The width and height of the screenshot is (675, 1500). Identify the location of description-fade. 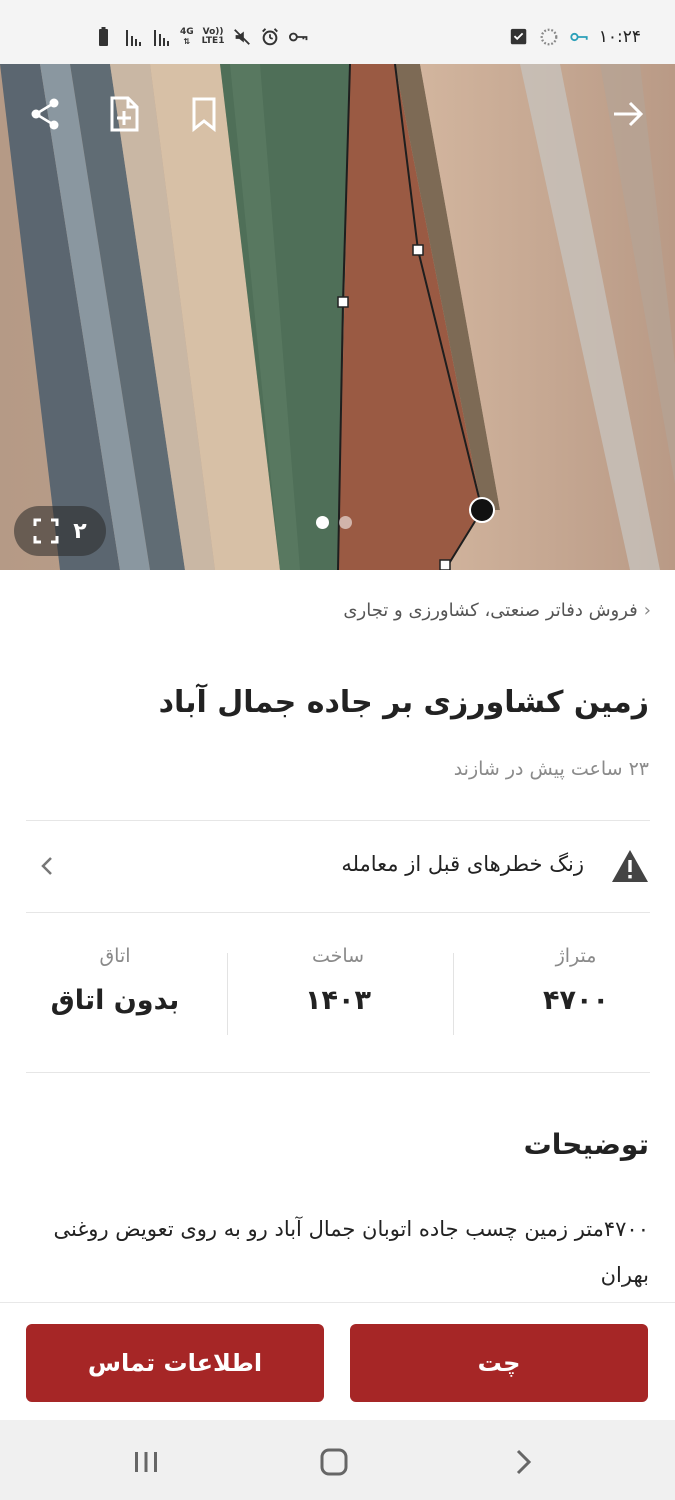
(337, 1293).